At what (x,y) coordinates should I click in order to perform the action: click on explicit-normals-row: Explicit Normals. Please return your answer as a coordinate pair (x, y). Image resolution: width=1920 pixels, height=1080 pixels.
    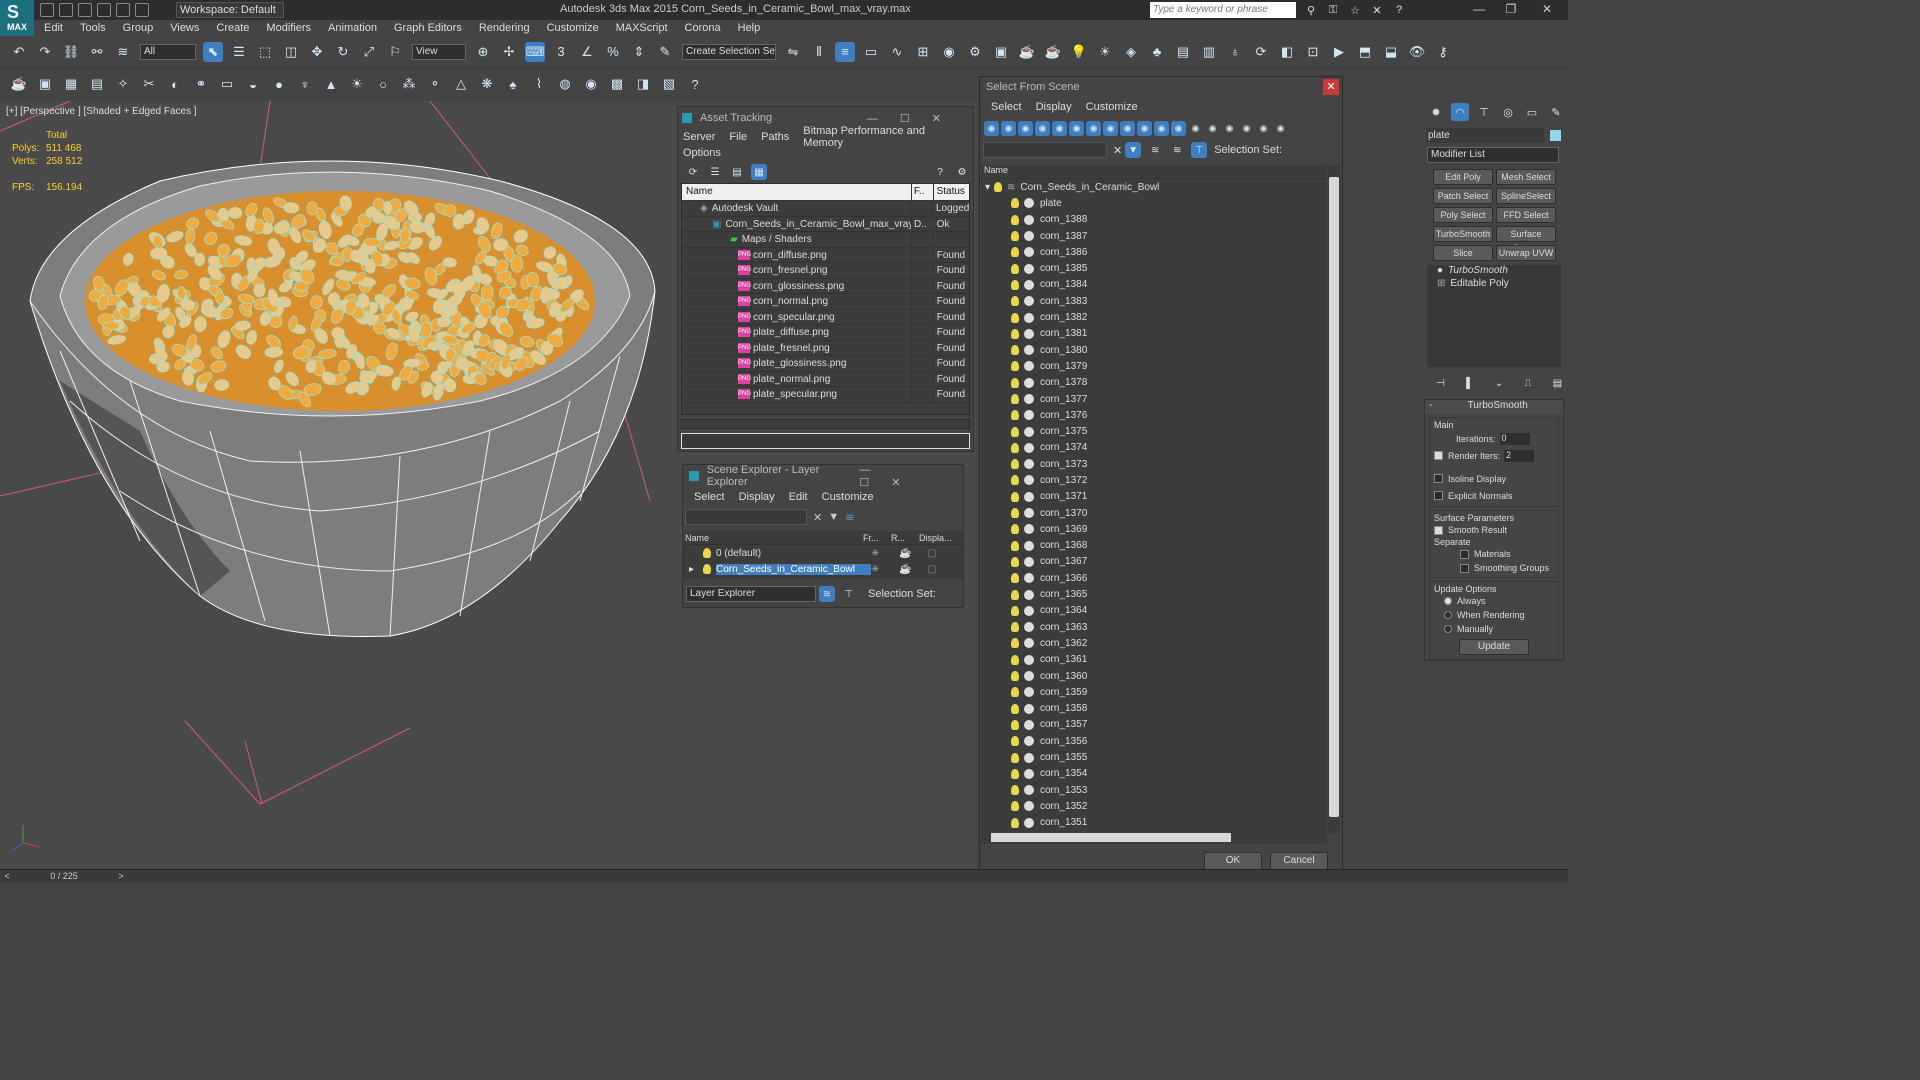
    Looking at the image, I should click on (1494, 495).